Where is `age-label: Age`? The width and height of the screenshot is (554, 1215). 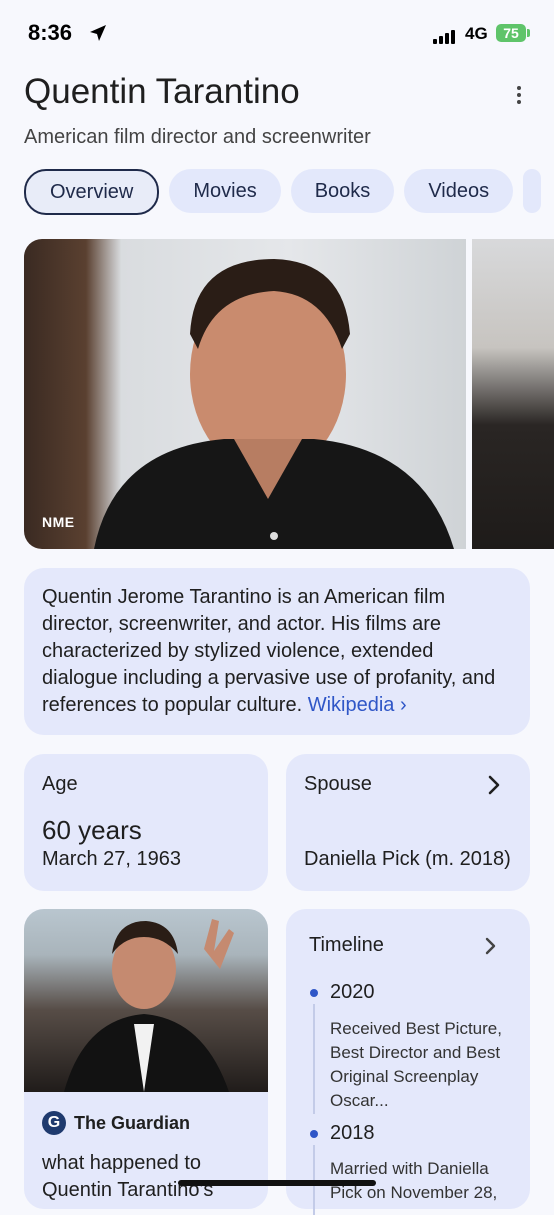 age-label: Age is located at coordinates (60, 784).